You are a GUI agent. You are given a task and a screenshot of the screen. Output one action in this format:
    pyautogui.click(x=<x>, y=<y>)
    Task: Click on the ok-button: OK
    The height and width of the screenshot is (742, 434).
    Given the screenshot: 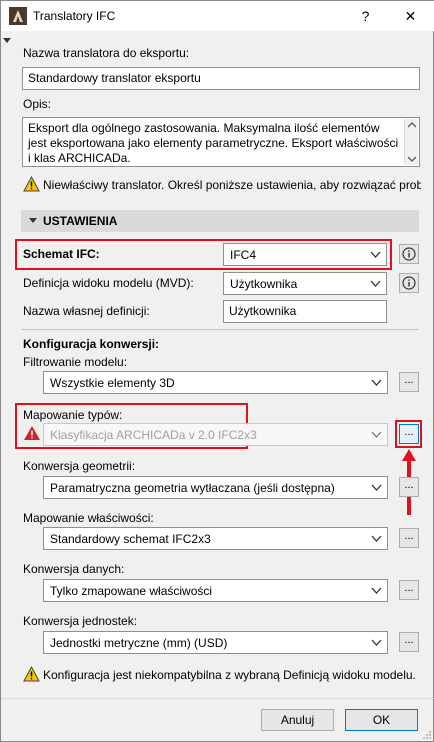 What is the action you would take?
    pyautogui.click(x=381, y=720)
    